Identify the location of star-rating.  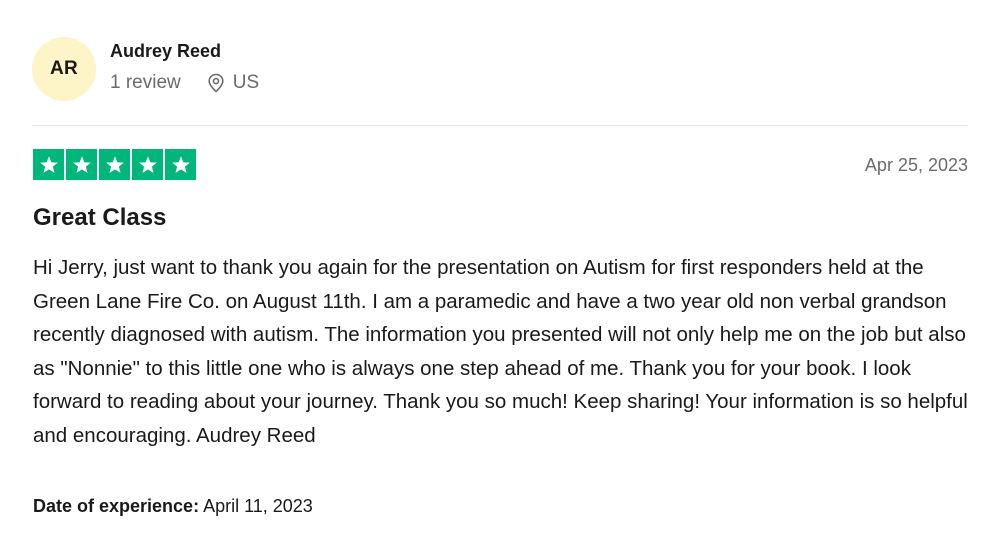
(114, 164).